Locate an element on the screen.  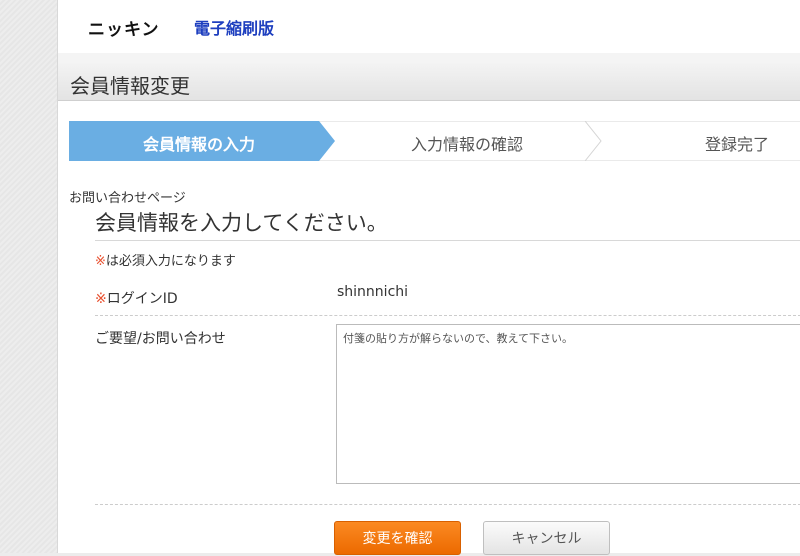
step-complete: 登録完了 is located at coordinates (737, 144).